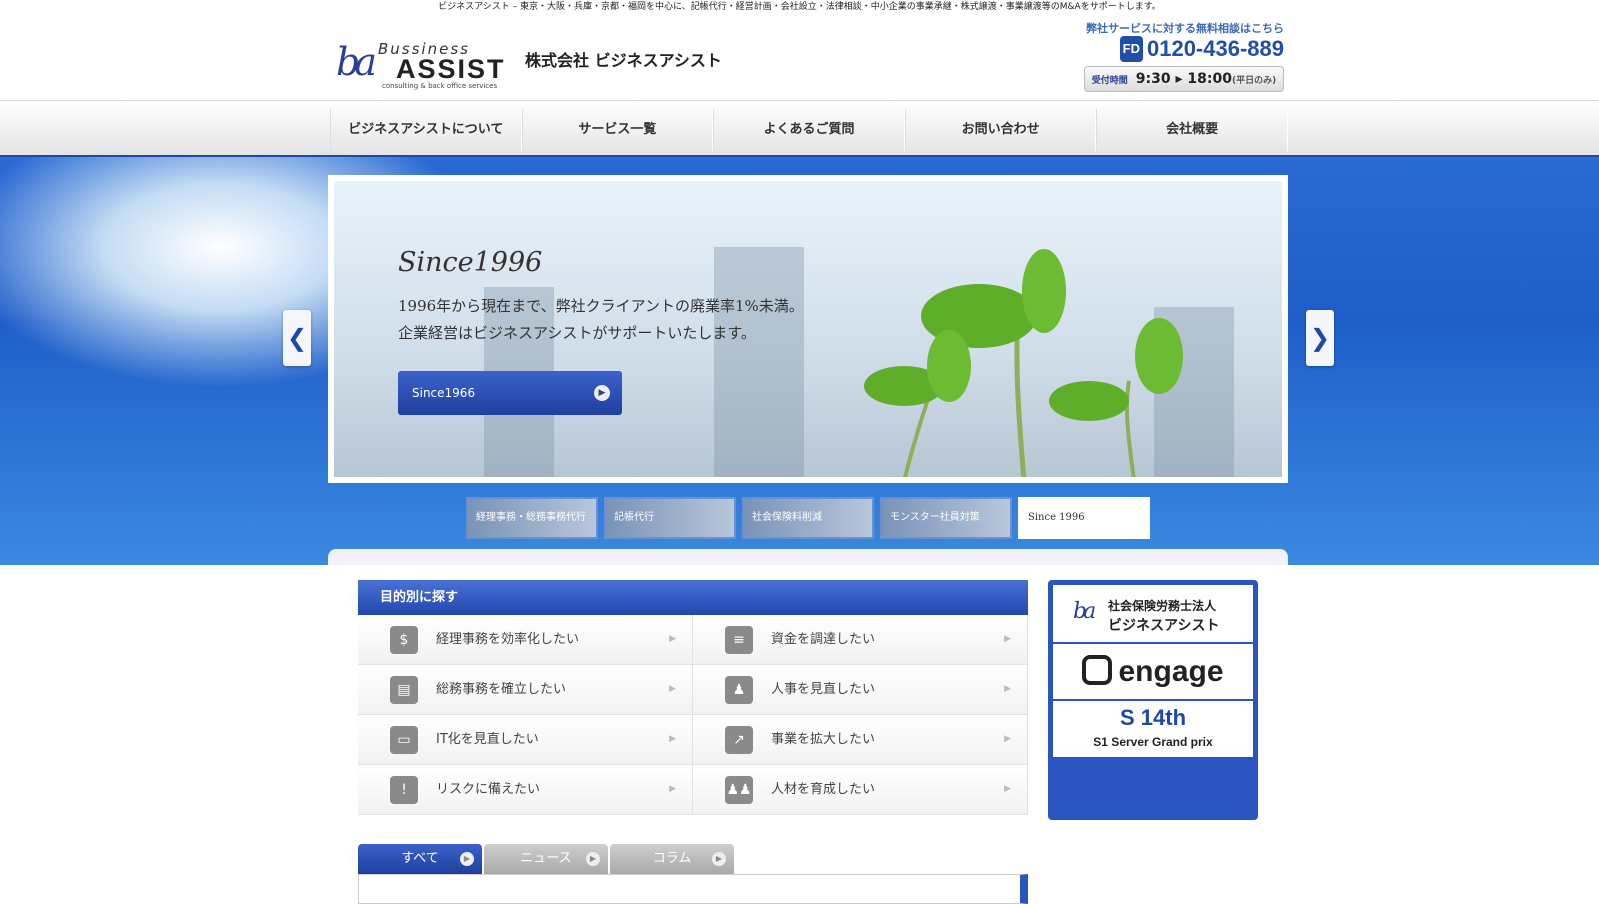  I want to click on tab-news: ニュース ▶, so click(546, 859).